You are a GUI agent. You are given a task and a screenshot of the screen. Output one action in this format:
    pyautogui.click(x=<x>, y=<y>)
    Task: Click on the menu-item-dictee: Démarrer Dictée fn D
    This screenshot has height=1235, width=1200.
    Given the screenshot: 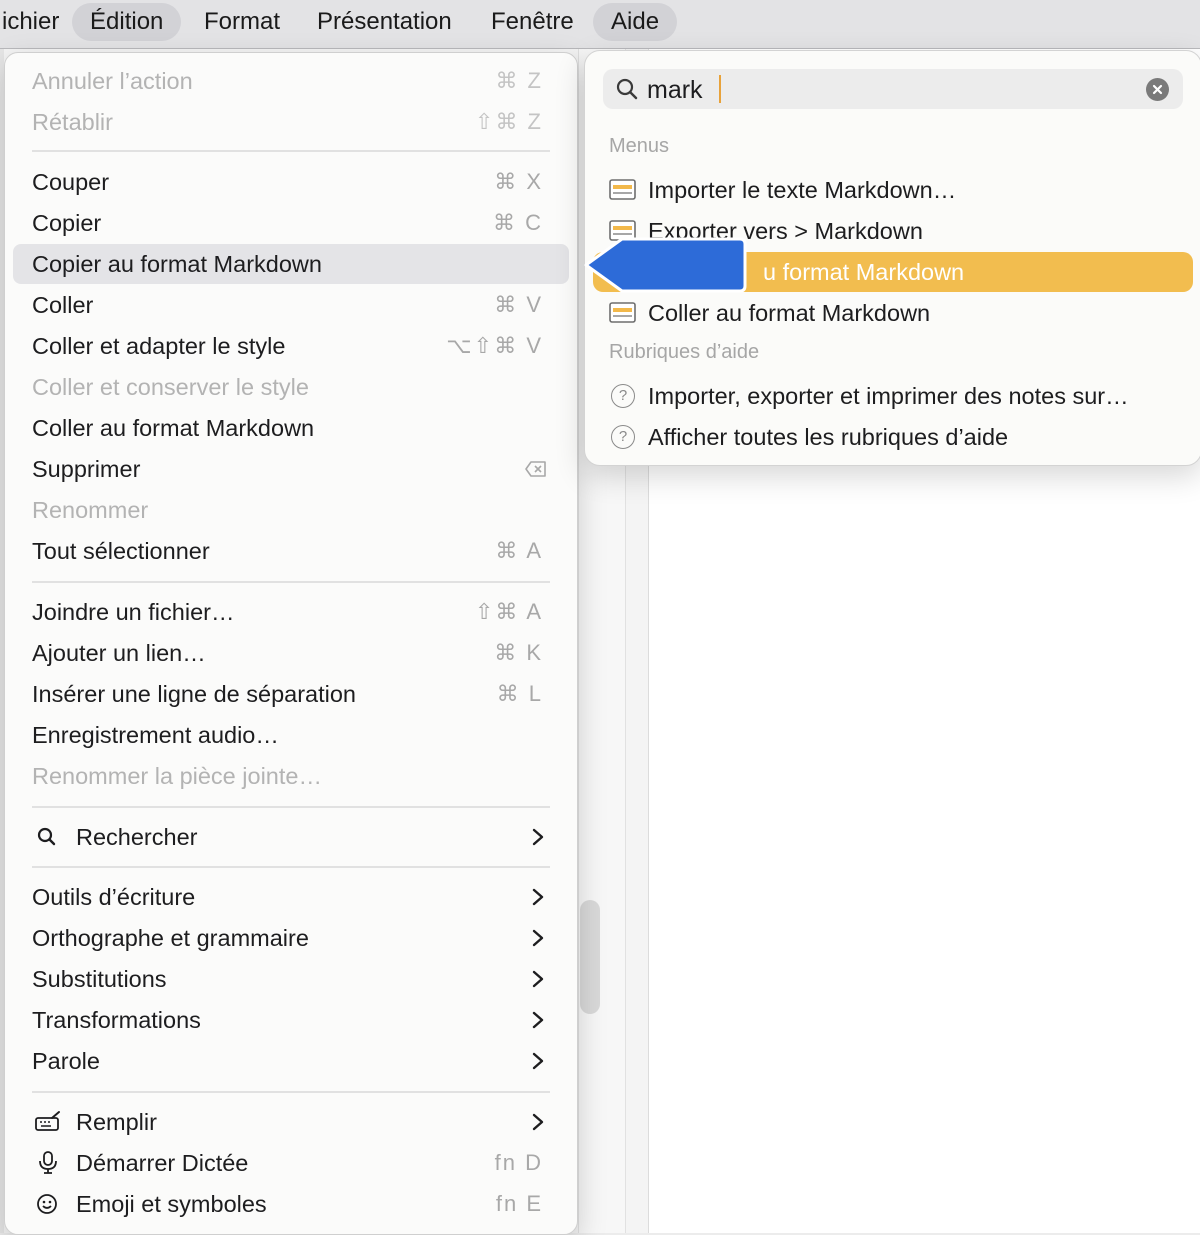 What is the action you would take?
    pyautogui.click(x=291, y=1163)
    